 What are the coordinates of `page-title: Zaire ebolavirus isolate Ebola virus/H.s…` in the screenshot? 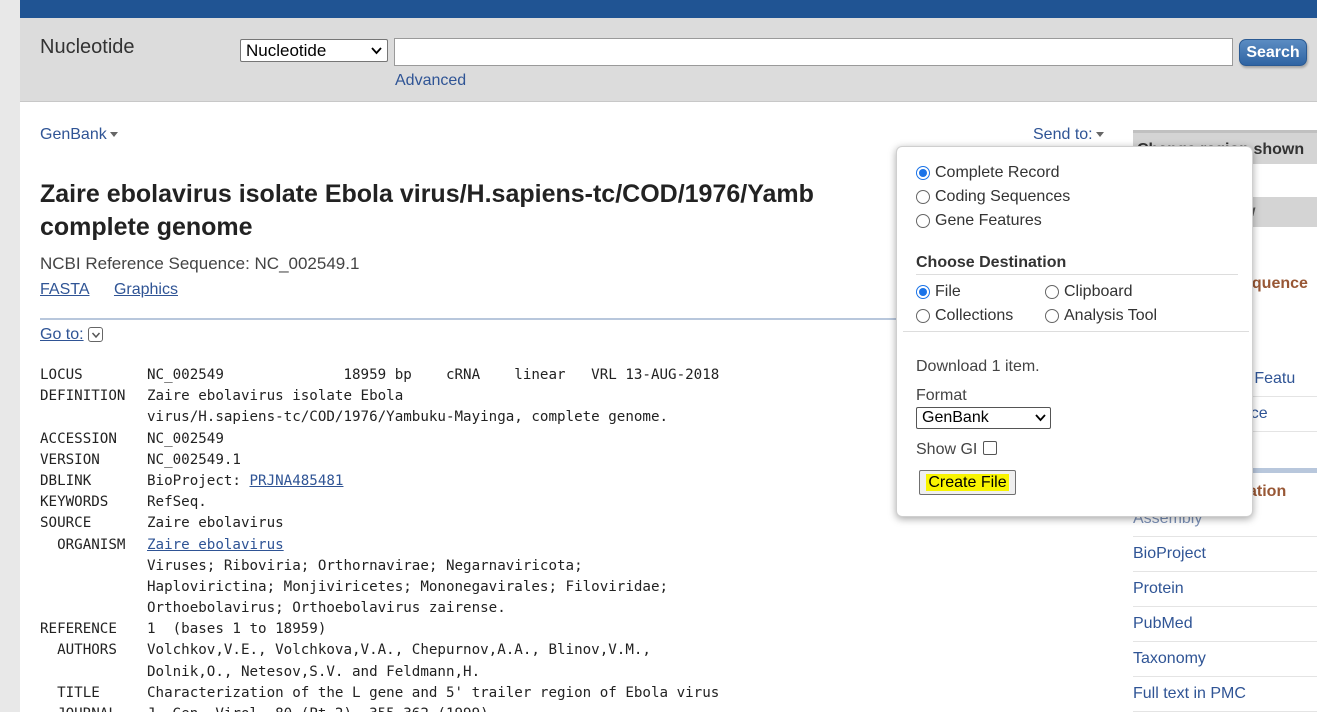 It's located at (470, 211).